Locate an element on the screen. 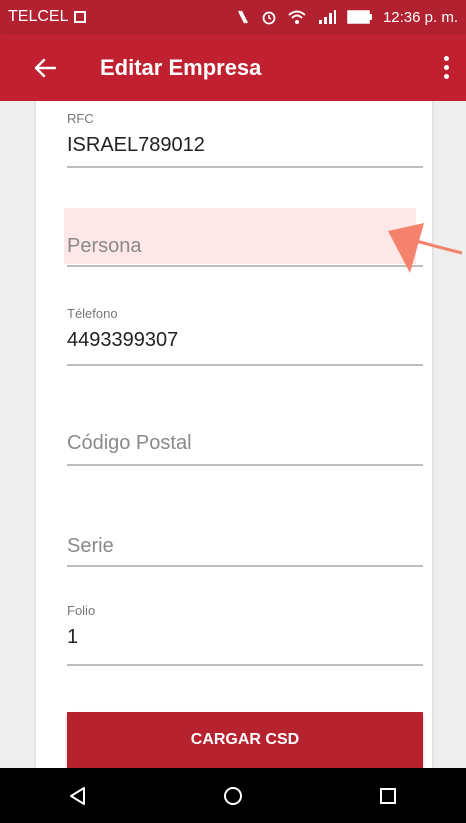  navigation-bar is located at coordinates (233, 795).